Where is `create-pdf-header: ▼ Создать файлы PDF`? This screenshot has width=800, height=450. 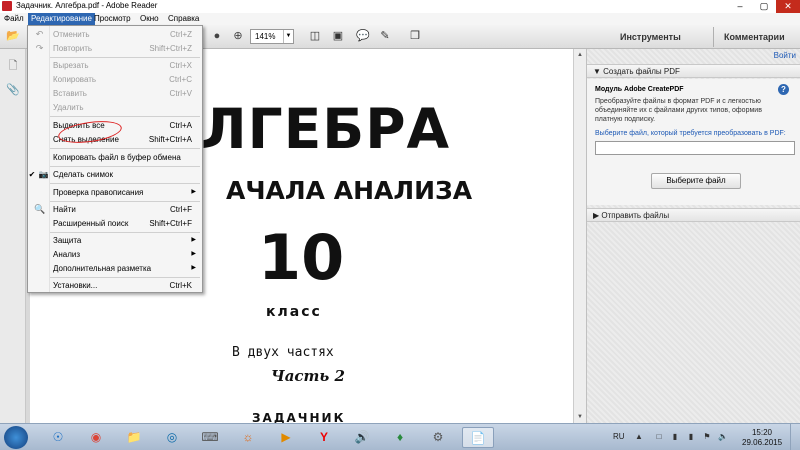
create-pdf-header: ▼ Создать файлы PDF is located at coordinates (693, 71).